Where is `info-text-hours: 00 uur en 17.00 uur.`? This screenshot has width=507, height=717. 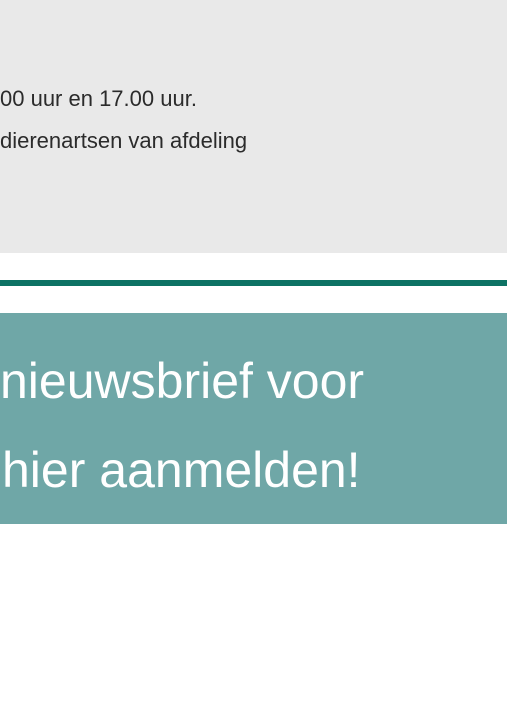
info-text-hours: 00 uur en 17.00 uur. is located at coordinates (98, 98).